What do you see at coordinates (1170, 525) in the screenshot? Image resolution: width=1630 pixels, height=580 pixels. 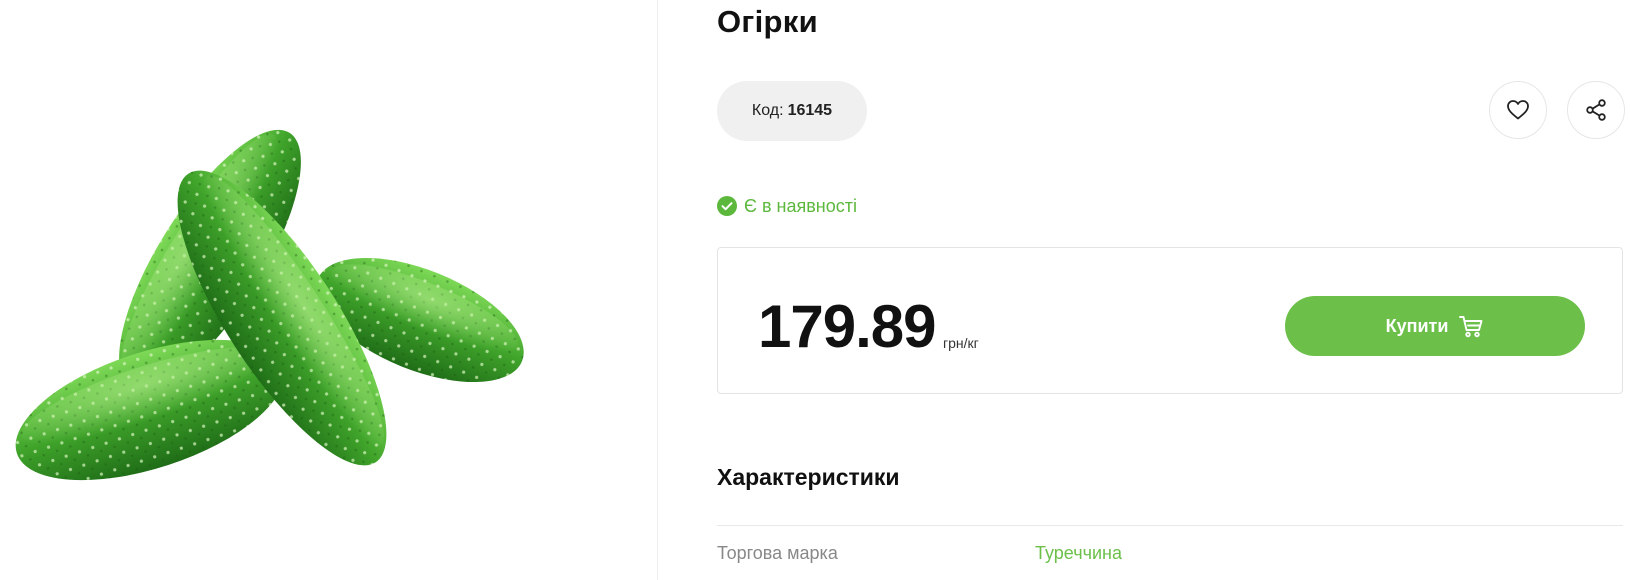 I see `specs-divider` at bounding box center [1170, 525].